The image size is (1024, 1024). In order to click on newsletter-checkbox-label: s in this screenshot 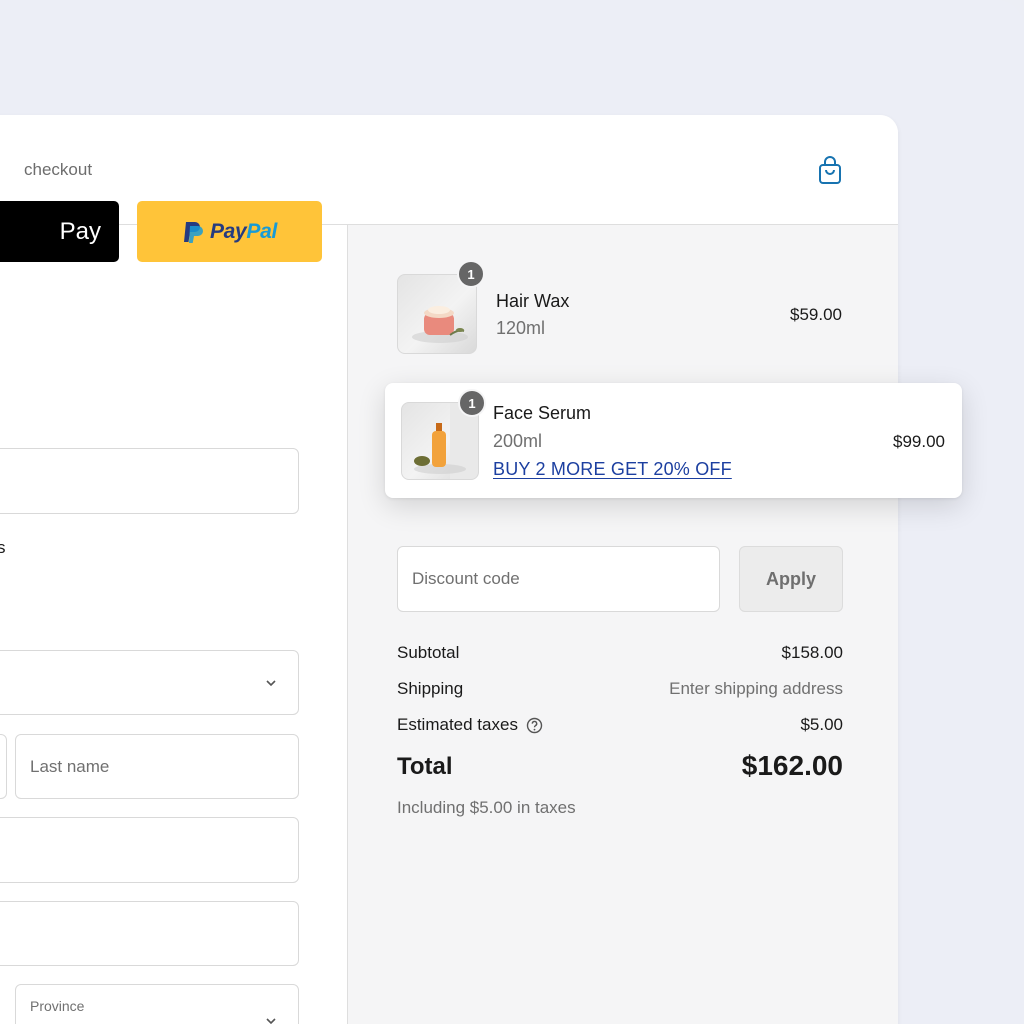, I will do `click(3, 547)`.